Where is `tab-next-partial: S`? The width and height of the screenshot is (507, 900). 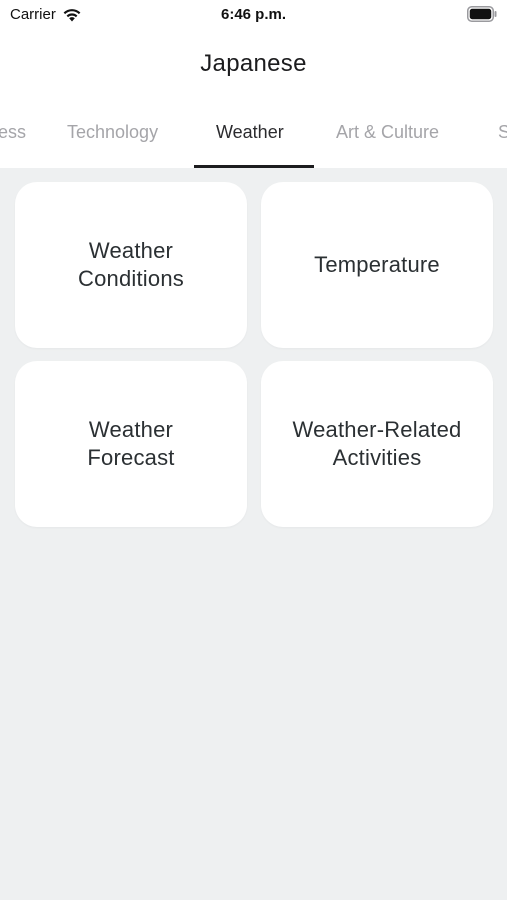
tab-next-partial: S is located at coordinates (502, 132).